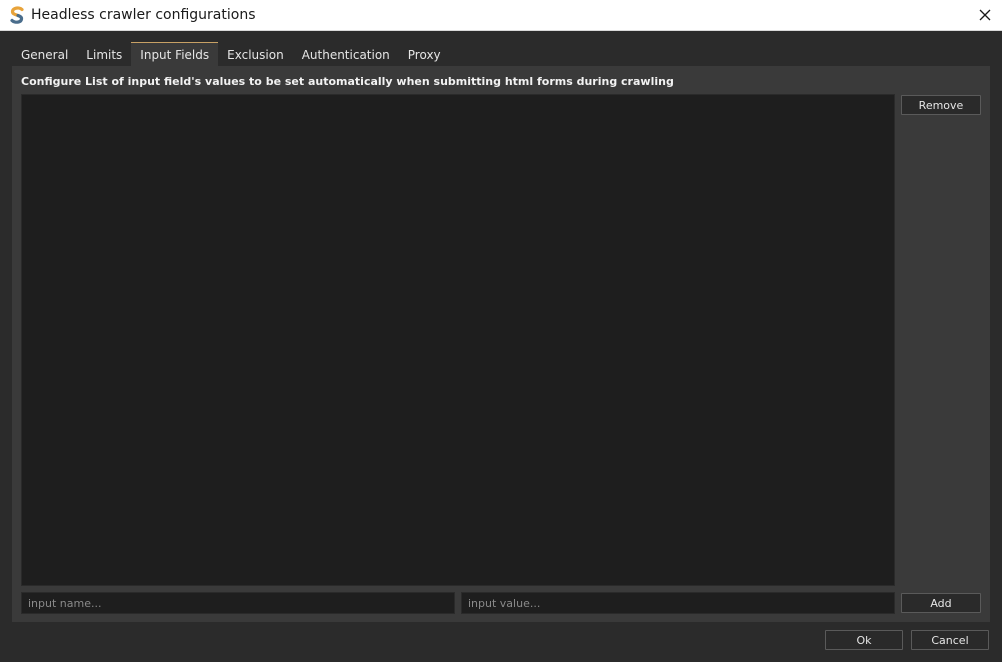 The image size is (1002, 662). What do you see at coordinates (238, 603) in the screenshot?
I see `input-name-field` at bounding box center [238, 603].